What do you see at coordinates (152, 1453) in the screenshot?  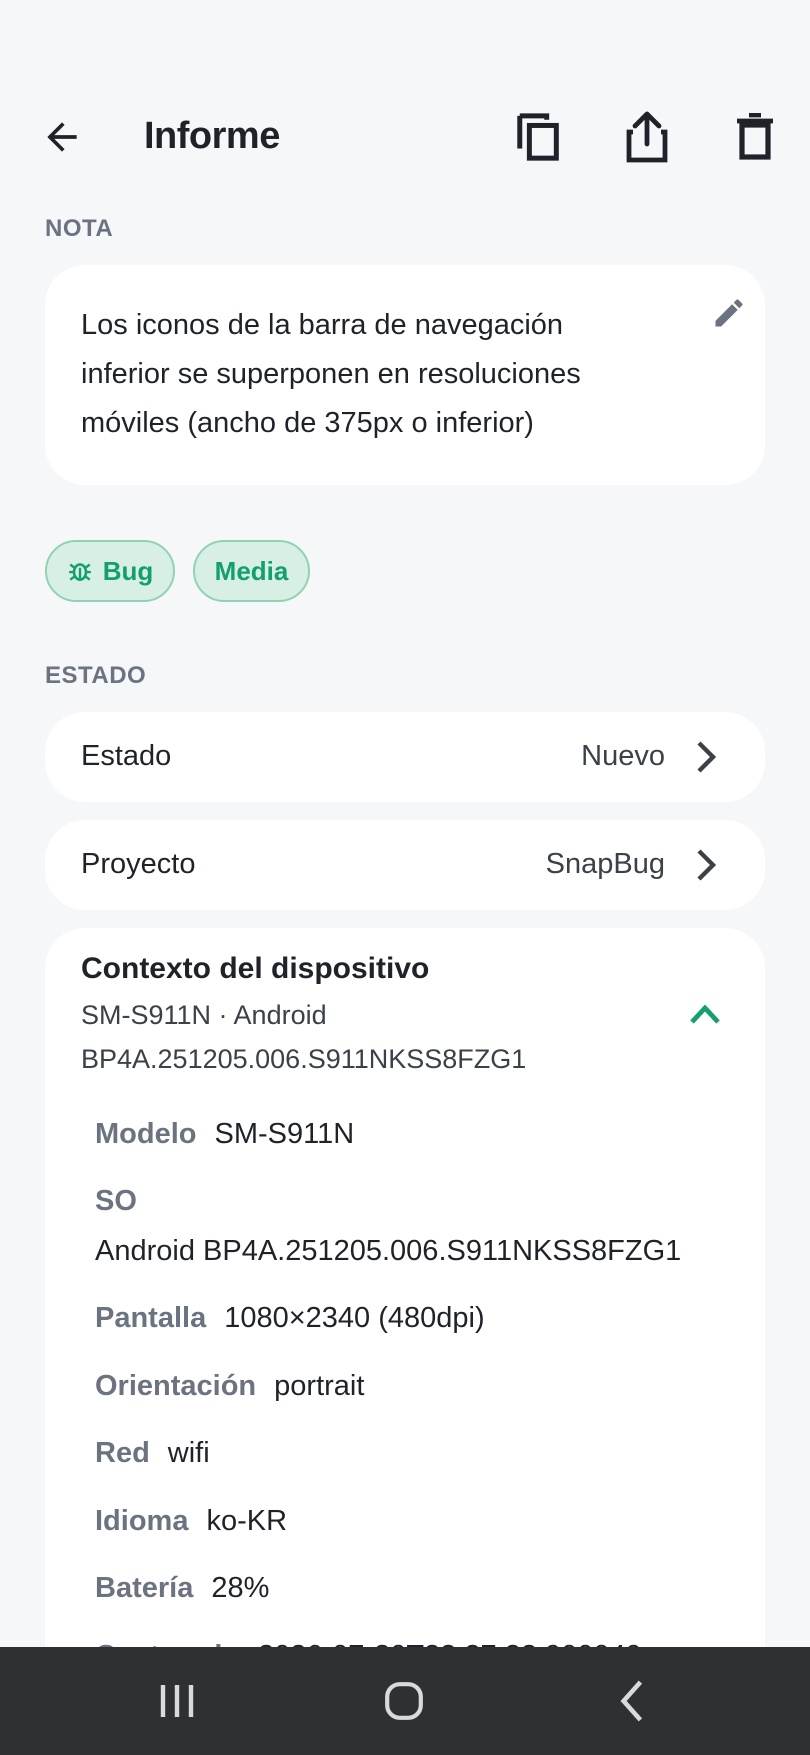 I see `field-network: Red wifi` at bounding box center [152, 1453].